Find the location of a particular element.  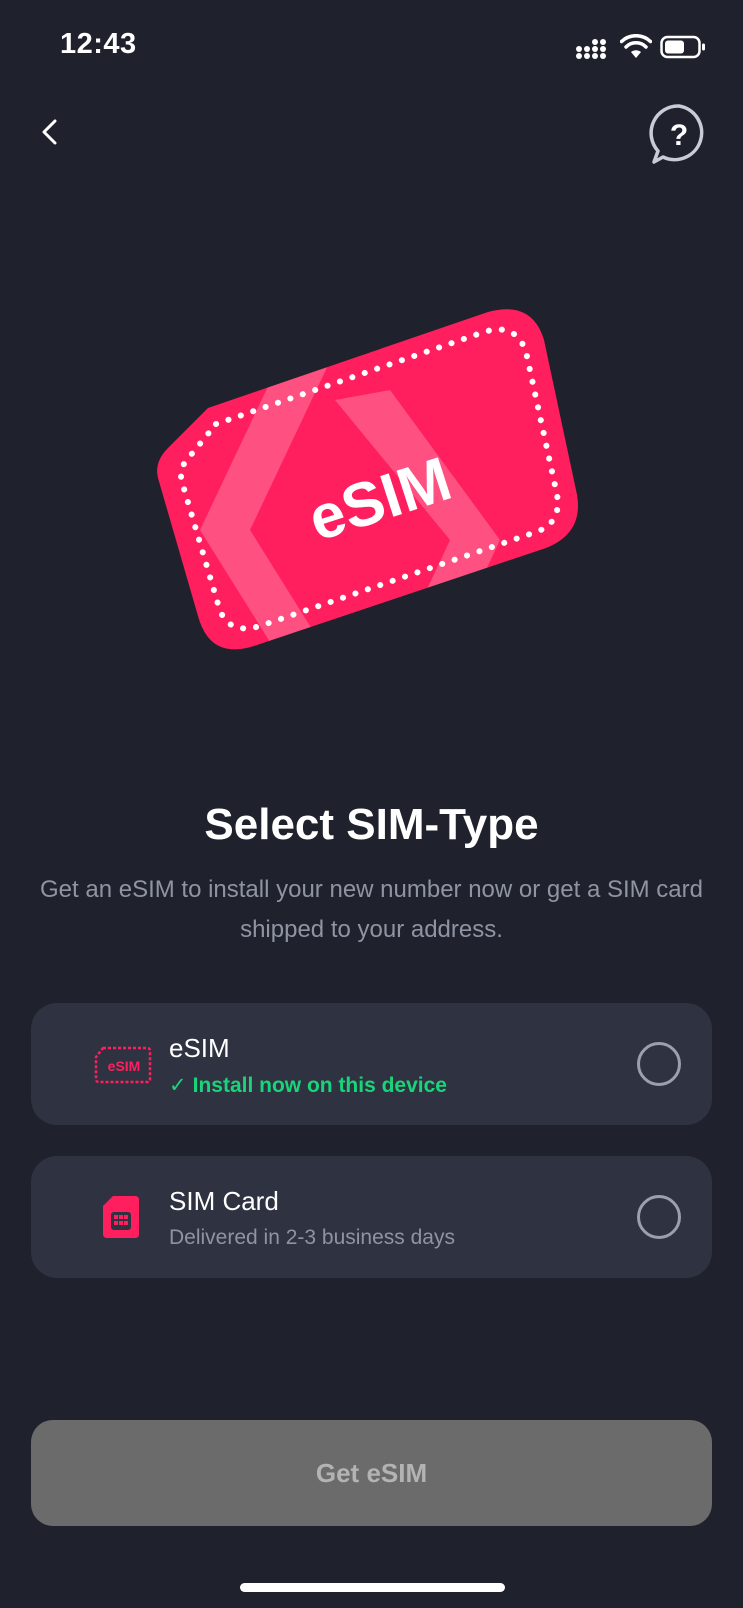

help-glyph: ? is located at coordinates (679, 135).